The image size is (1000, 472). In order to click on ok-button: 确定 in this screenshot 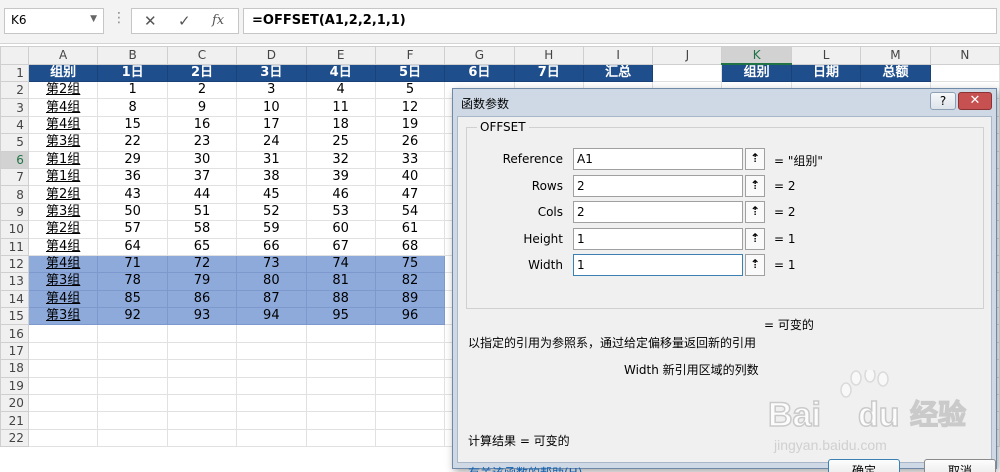, I will do `click(864, 465)`.